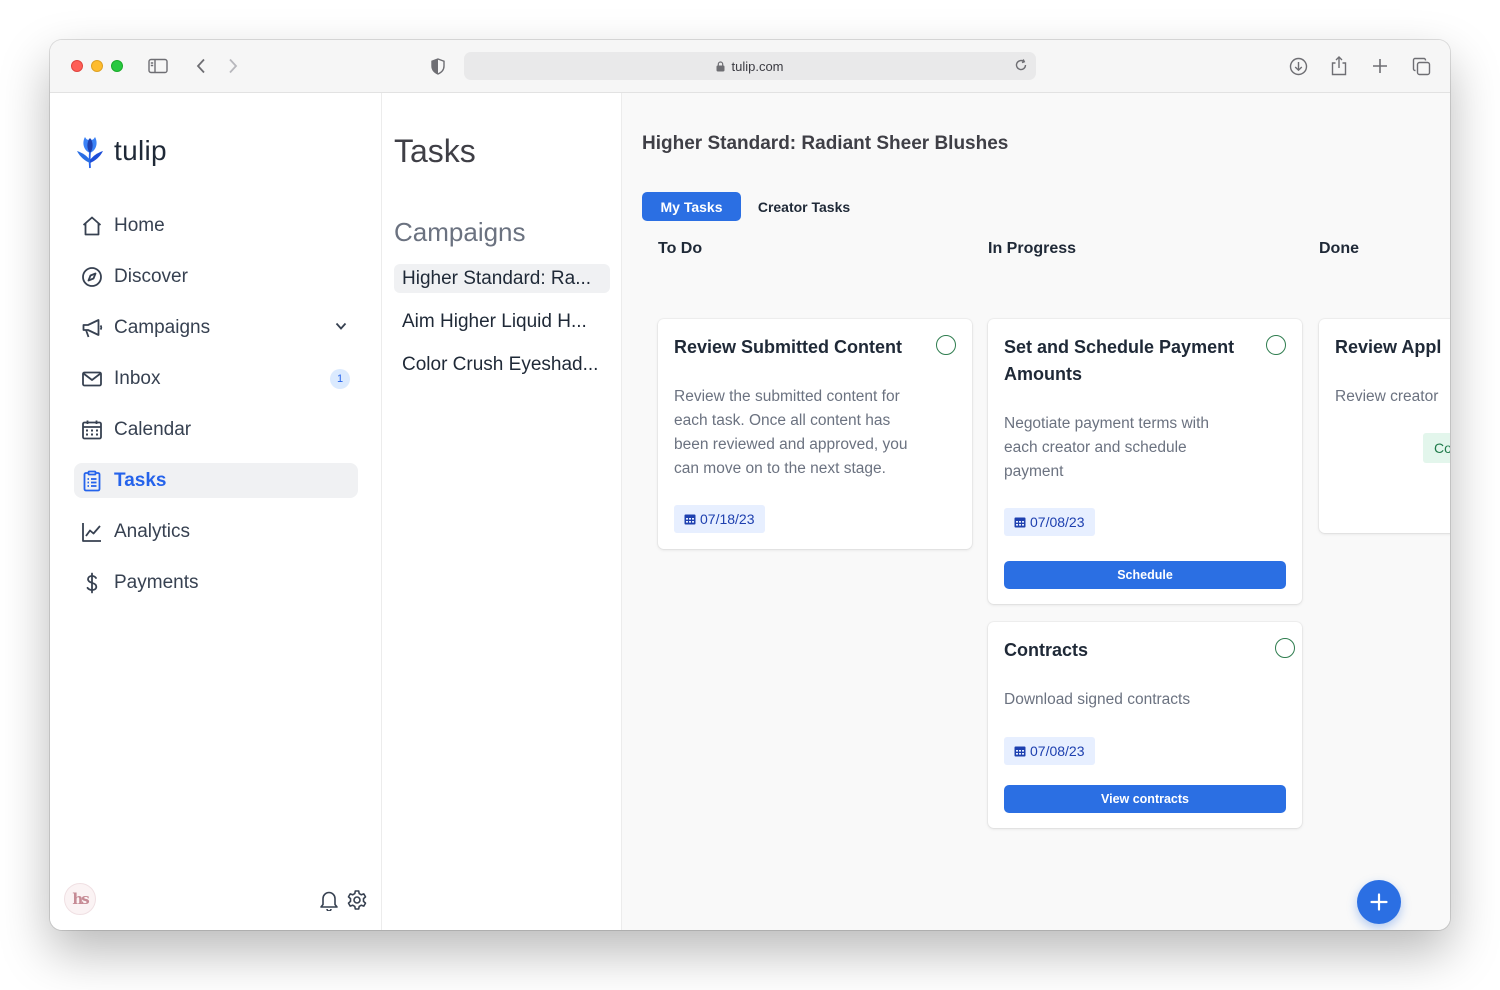 The height and width of the screenshot is (990, 1500). What do you see at coordinates (77, 66) in the screenshot?
I see `close-window-button` at bounding box center [77, 66].